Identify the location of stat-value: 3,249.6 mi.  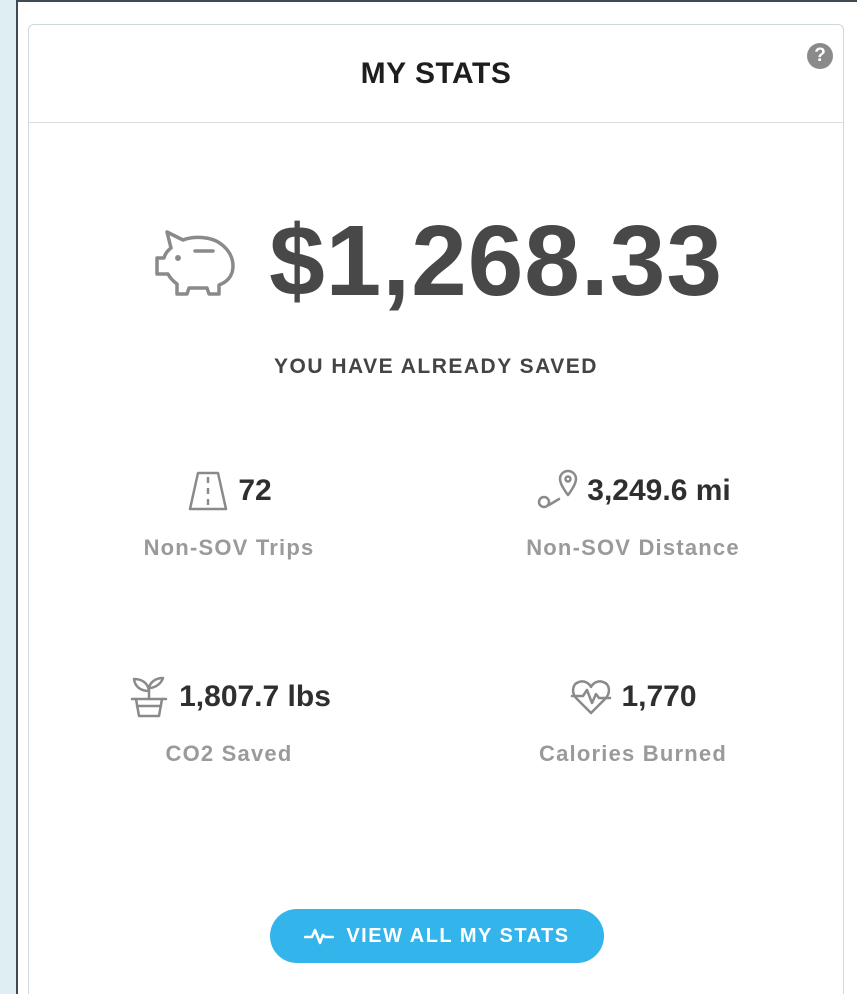
(659, 490).